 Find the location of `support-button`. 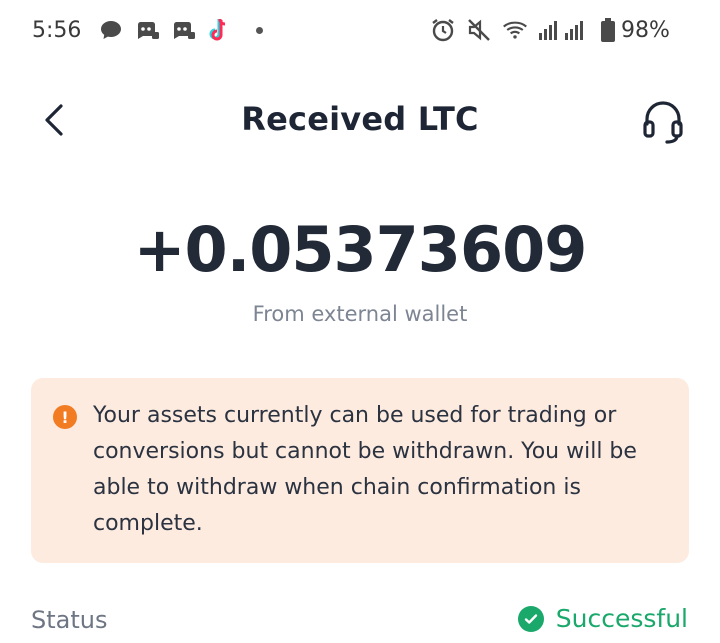

support-button is located at coordinates (663, 121).